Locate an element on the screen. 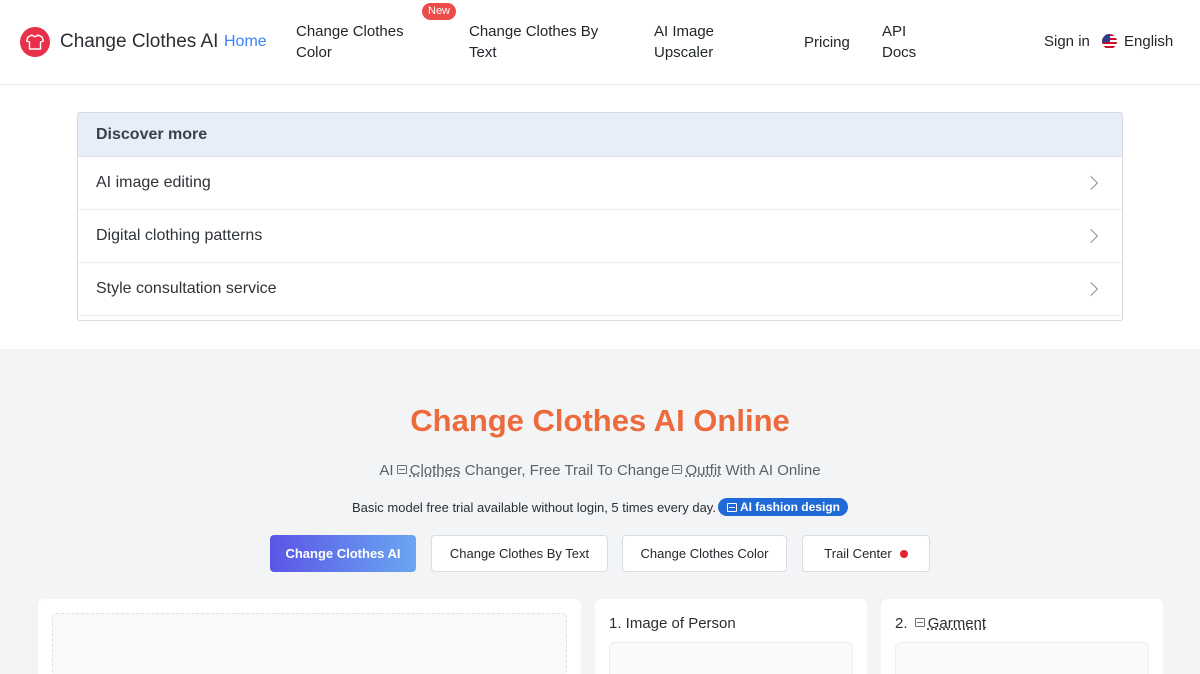  ai-fashion-design-pill: AI fashion design is located at coordinates (782, 507).